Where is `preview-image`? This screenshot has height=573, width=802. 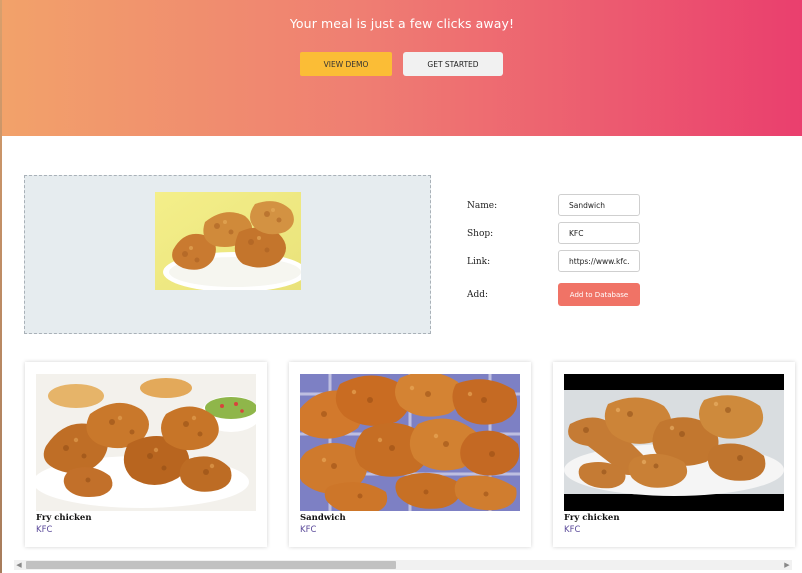 preview-image is located at coordinates (228, 241).